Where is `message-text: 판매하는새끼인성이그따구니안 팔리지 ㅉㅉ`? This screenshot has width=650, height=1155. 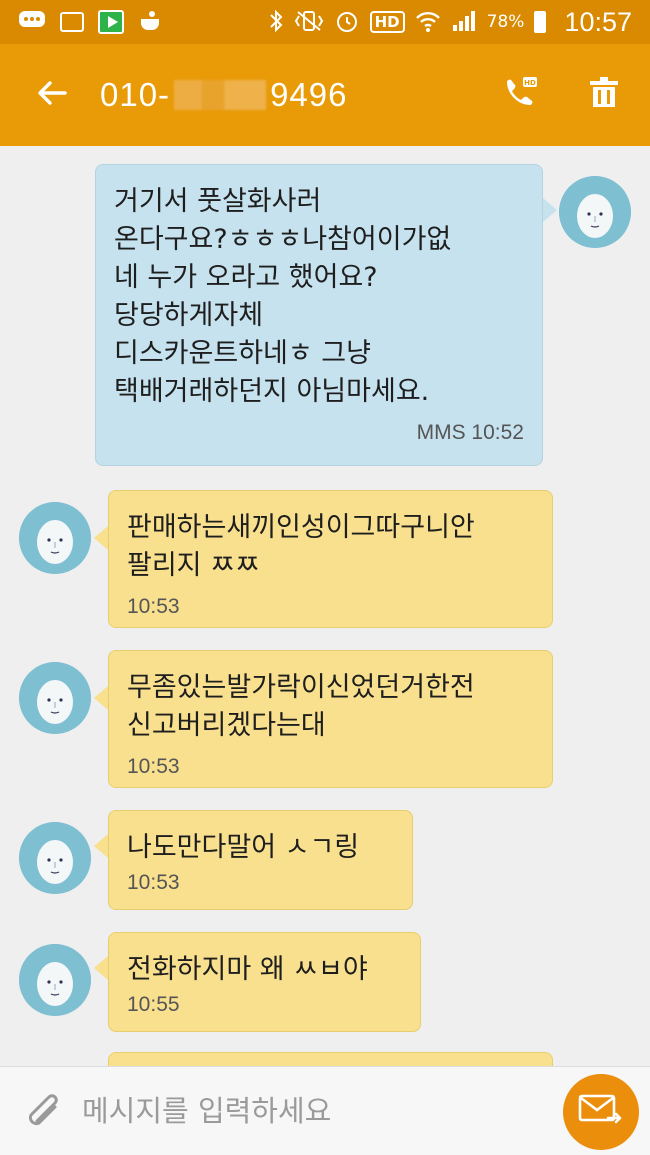
message-text: 판매하는새끼인성이그따구니안 팔리지 ㅉㅉ is located at coordinates (301, 546).